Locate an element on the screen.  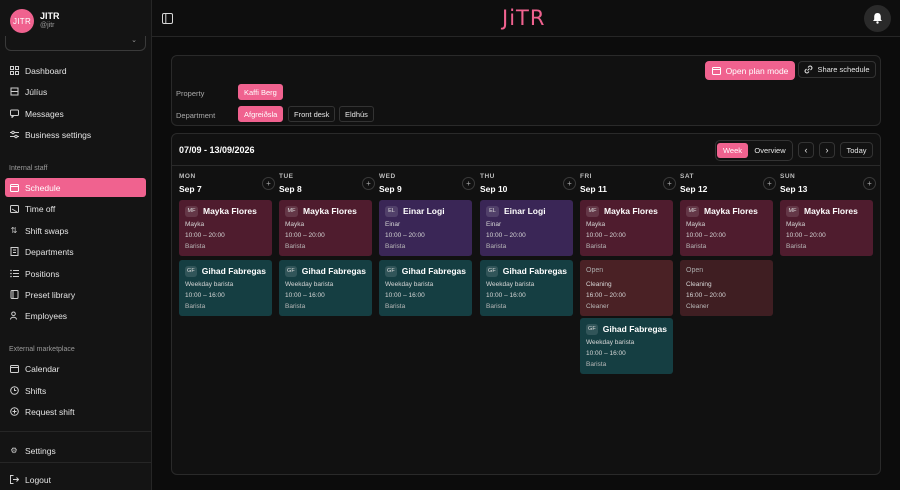
sidebar-item-settings: ⚙ Settings is located at coordinates (75, 450).